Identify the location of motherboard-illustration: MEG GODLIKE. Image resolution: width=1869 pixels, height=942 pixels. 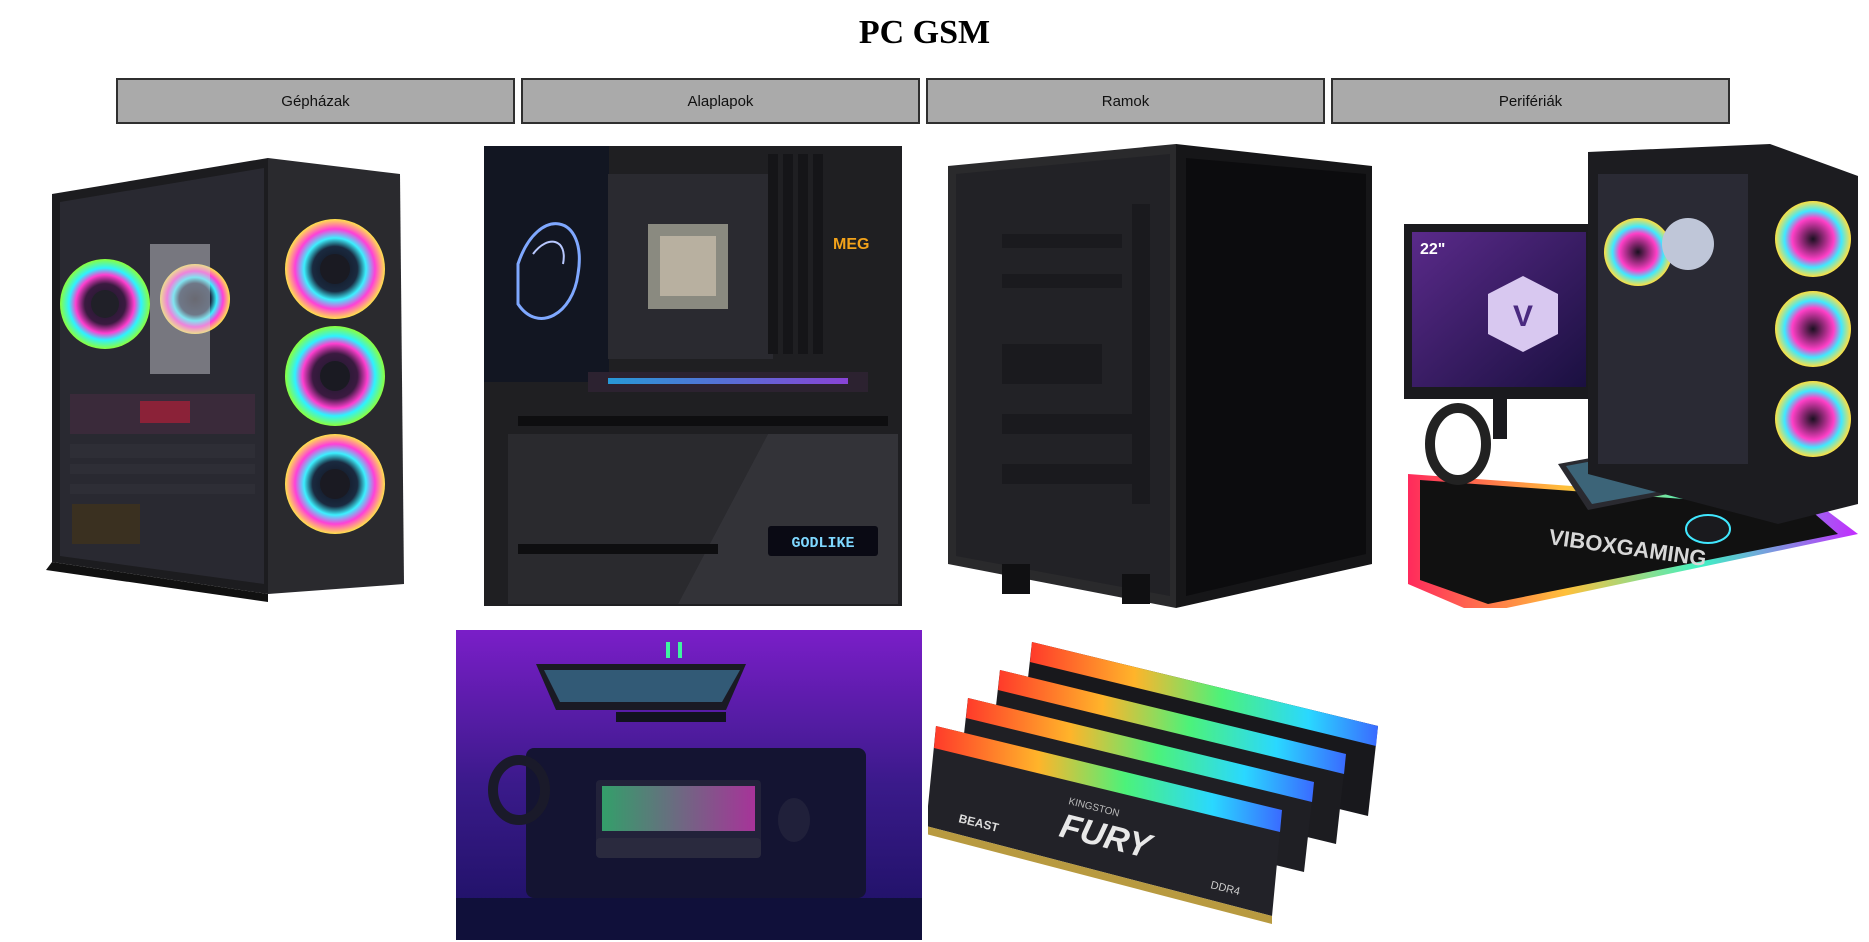
(693, 376).